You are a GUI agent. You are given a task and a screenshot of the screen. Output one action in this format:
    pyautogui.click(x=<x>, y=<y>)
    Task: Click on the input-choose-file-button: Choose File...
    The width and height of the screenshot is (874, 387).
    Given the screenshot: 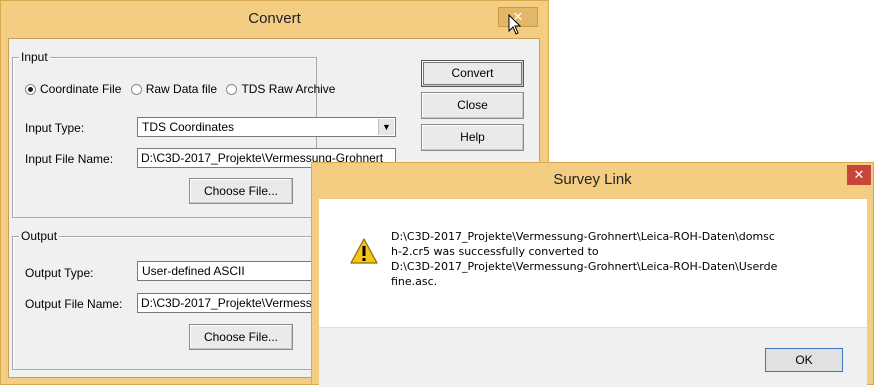 What is the action you would take?
    pyautogui.click(x=241, y=191)
    